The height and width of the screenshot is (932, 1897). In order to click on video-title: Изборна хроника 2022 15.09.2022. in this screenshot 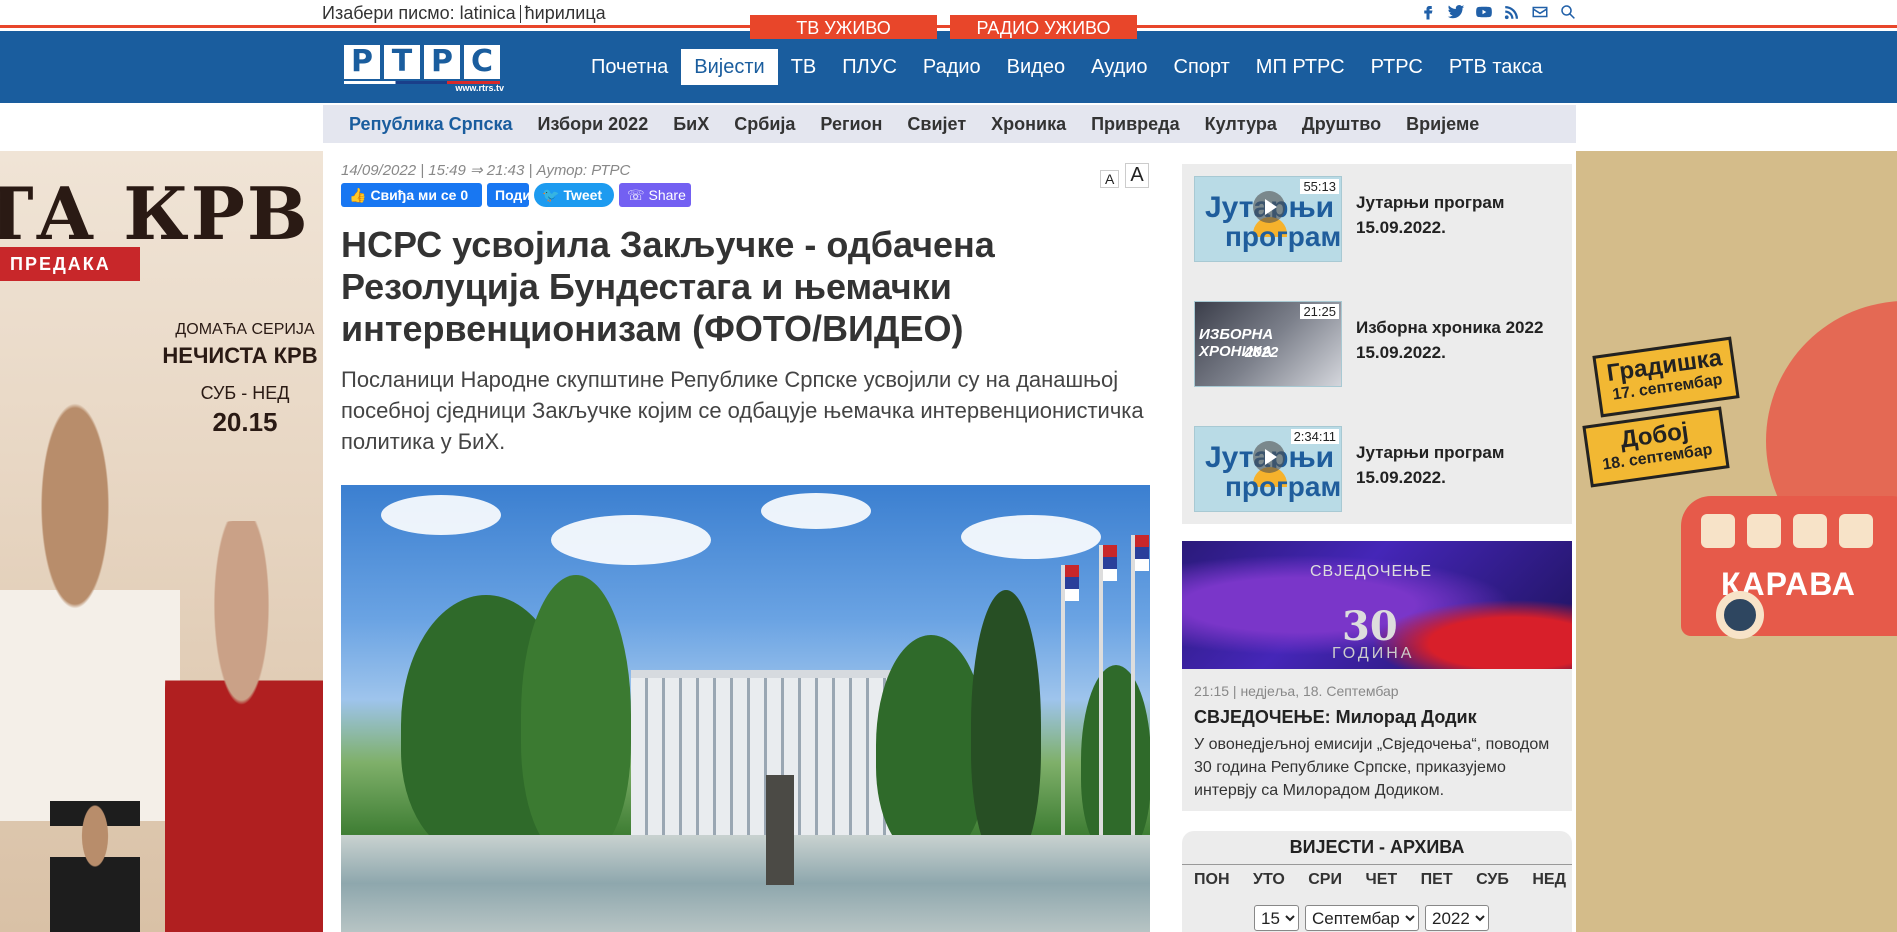, I will do `click(1456, 340)`.